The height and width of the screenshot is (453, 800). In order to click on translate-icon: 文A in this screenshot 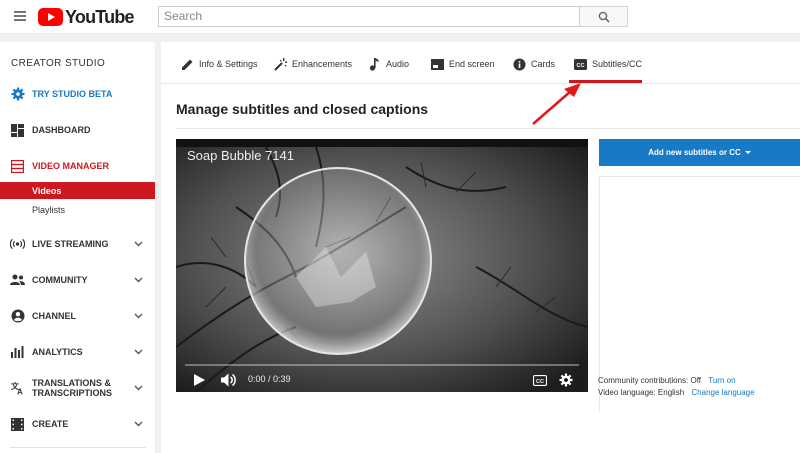, I will do `click(17, 388)`.